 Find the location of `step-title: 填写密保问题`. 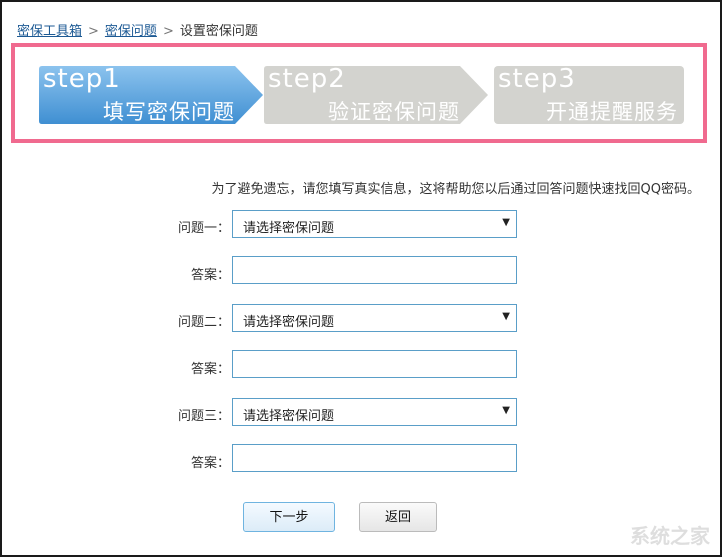

step-title: 填写密保问题 is located at coordinates (169, 112).